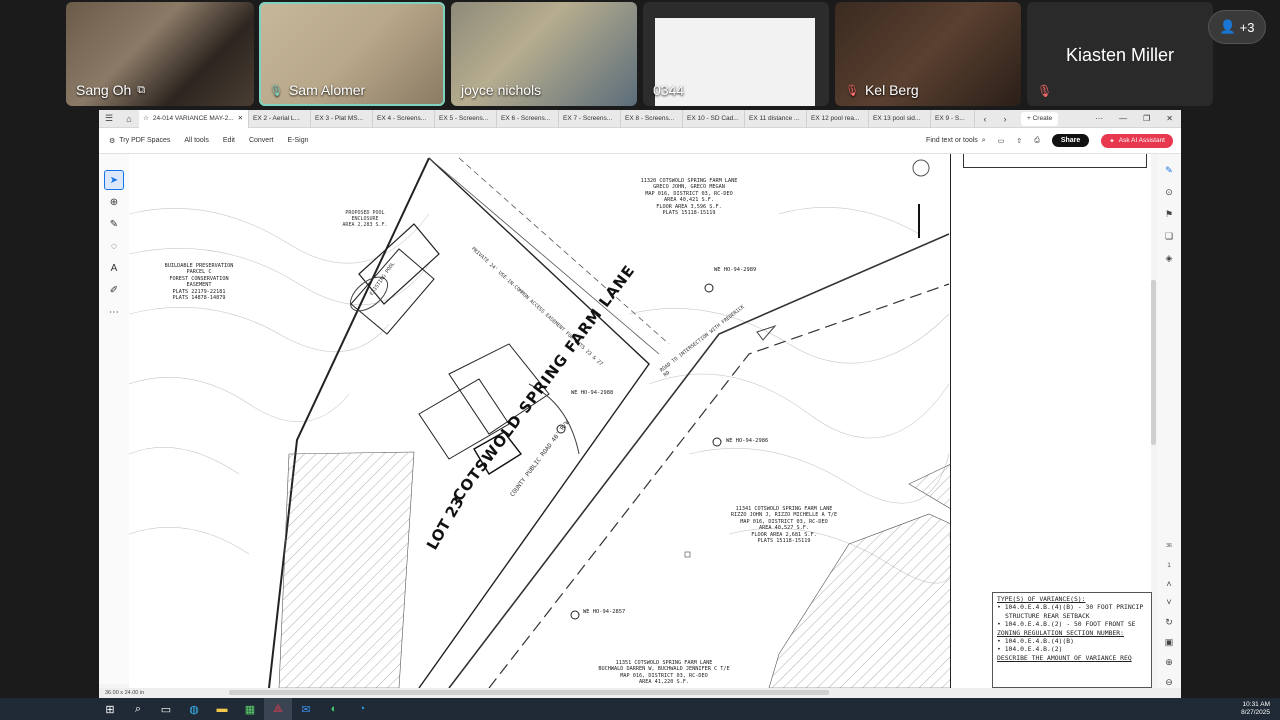 The height and width of the screenshot is (720, 1280). Describe the element at coordinates (736, 54) in the screenshot. I see `video-tile: 0344` at that location.